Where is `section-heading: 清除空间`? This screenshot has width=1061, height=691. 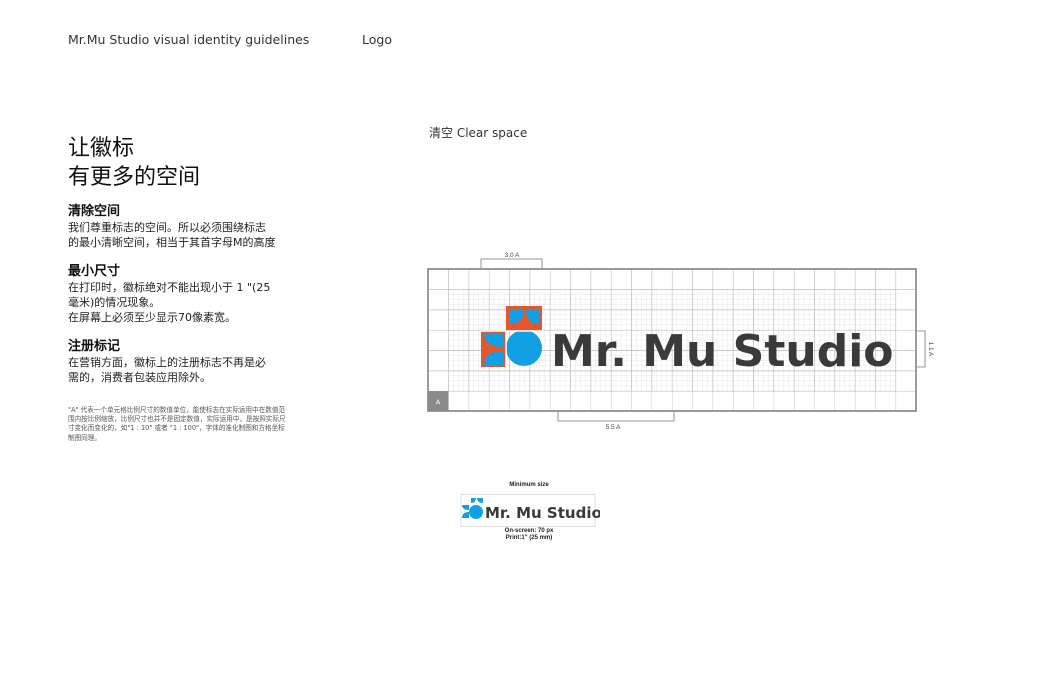
section-heading: 清除空间 is located at coordinates (94, 211).